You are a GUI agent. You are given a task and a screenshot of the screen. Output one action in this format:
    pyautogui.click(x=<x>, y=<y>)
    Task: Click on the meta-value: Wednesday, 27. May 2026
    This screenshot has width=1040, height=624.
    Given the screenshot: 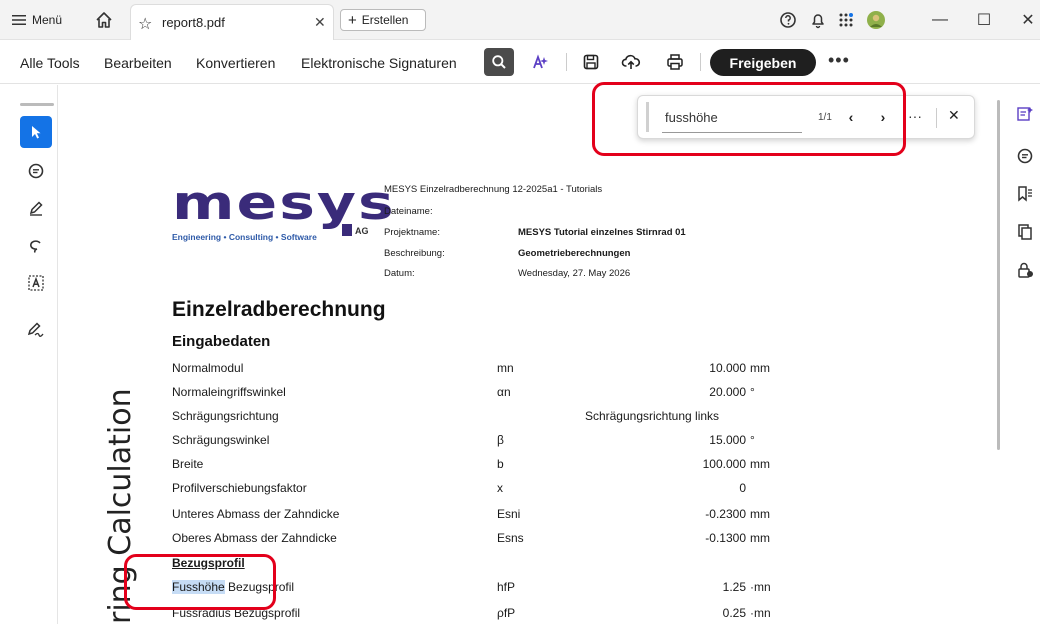 What is the action you would take?
    pyautogui.click(x=574, y=273)
    